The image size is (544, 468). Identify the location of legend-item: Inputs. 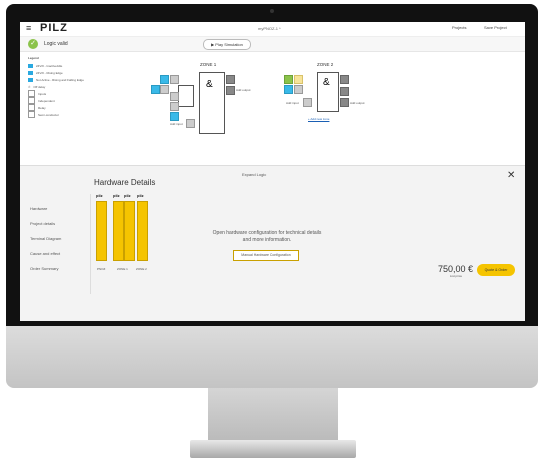
(58, 93).